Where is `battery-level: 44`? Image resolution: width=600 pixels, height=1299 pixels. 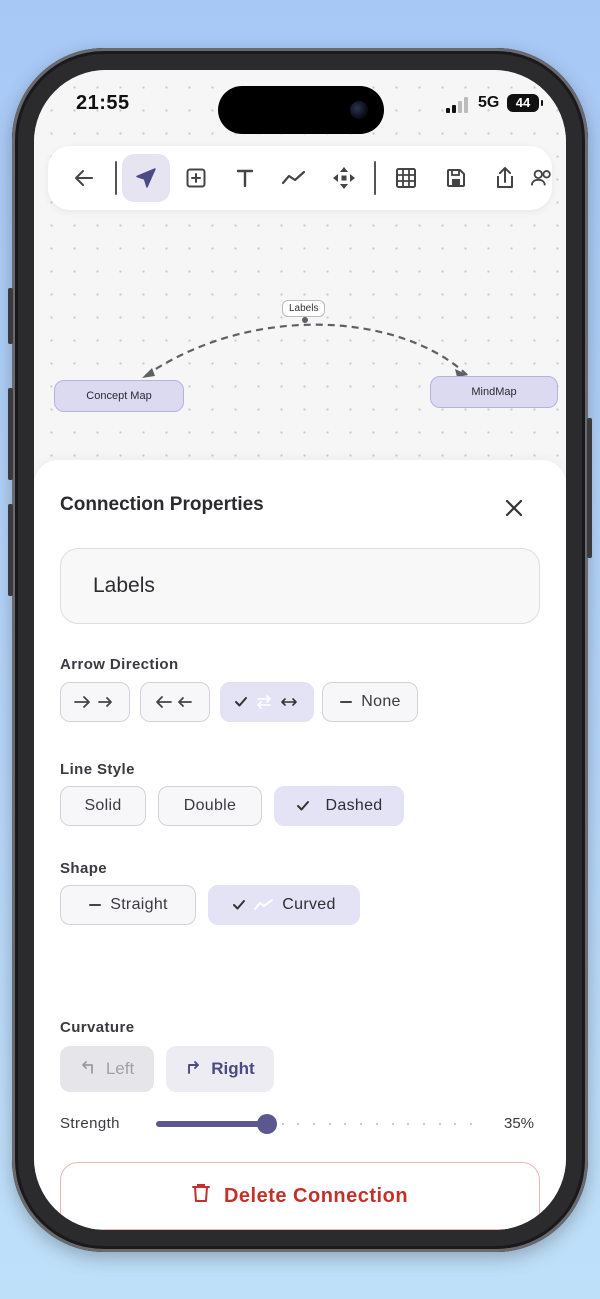 battery-level: 44 is located at coordinates (523, 102).